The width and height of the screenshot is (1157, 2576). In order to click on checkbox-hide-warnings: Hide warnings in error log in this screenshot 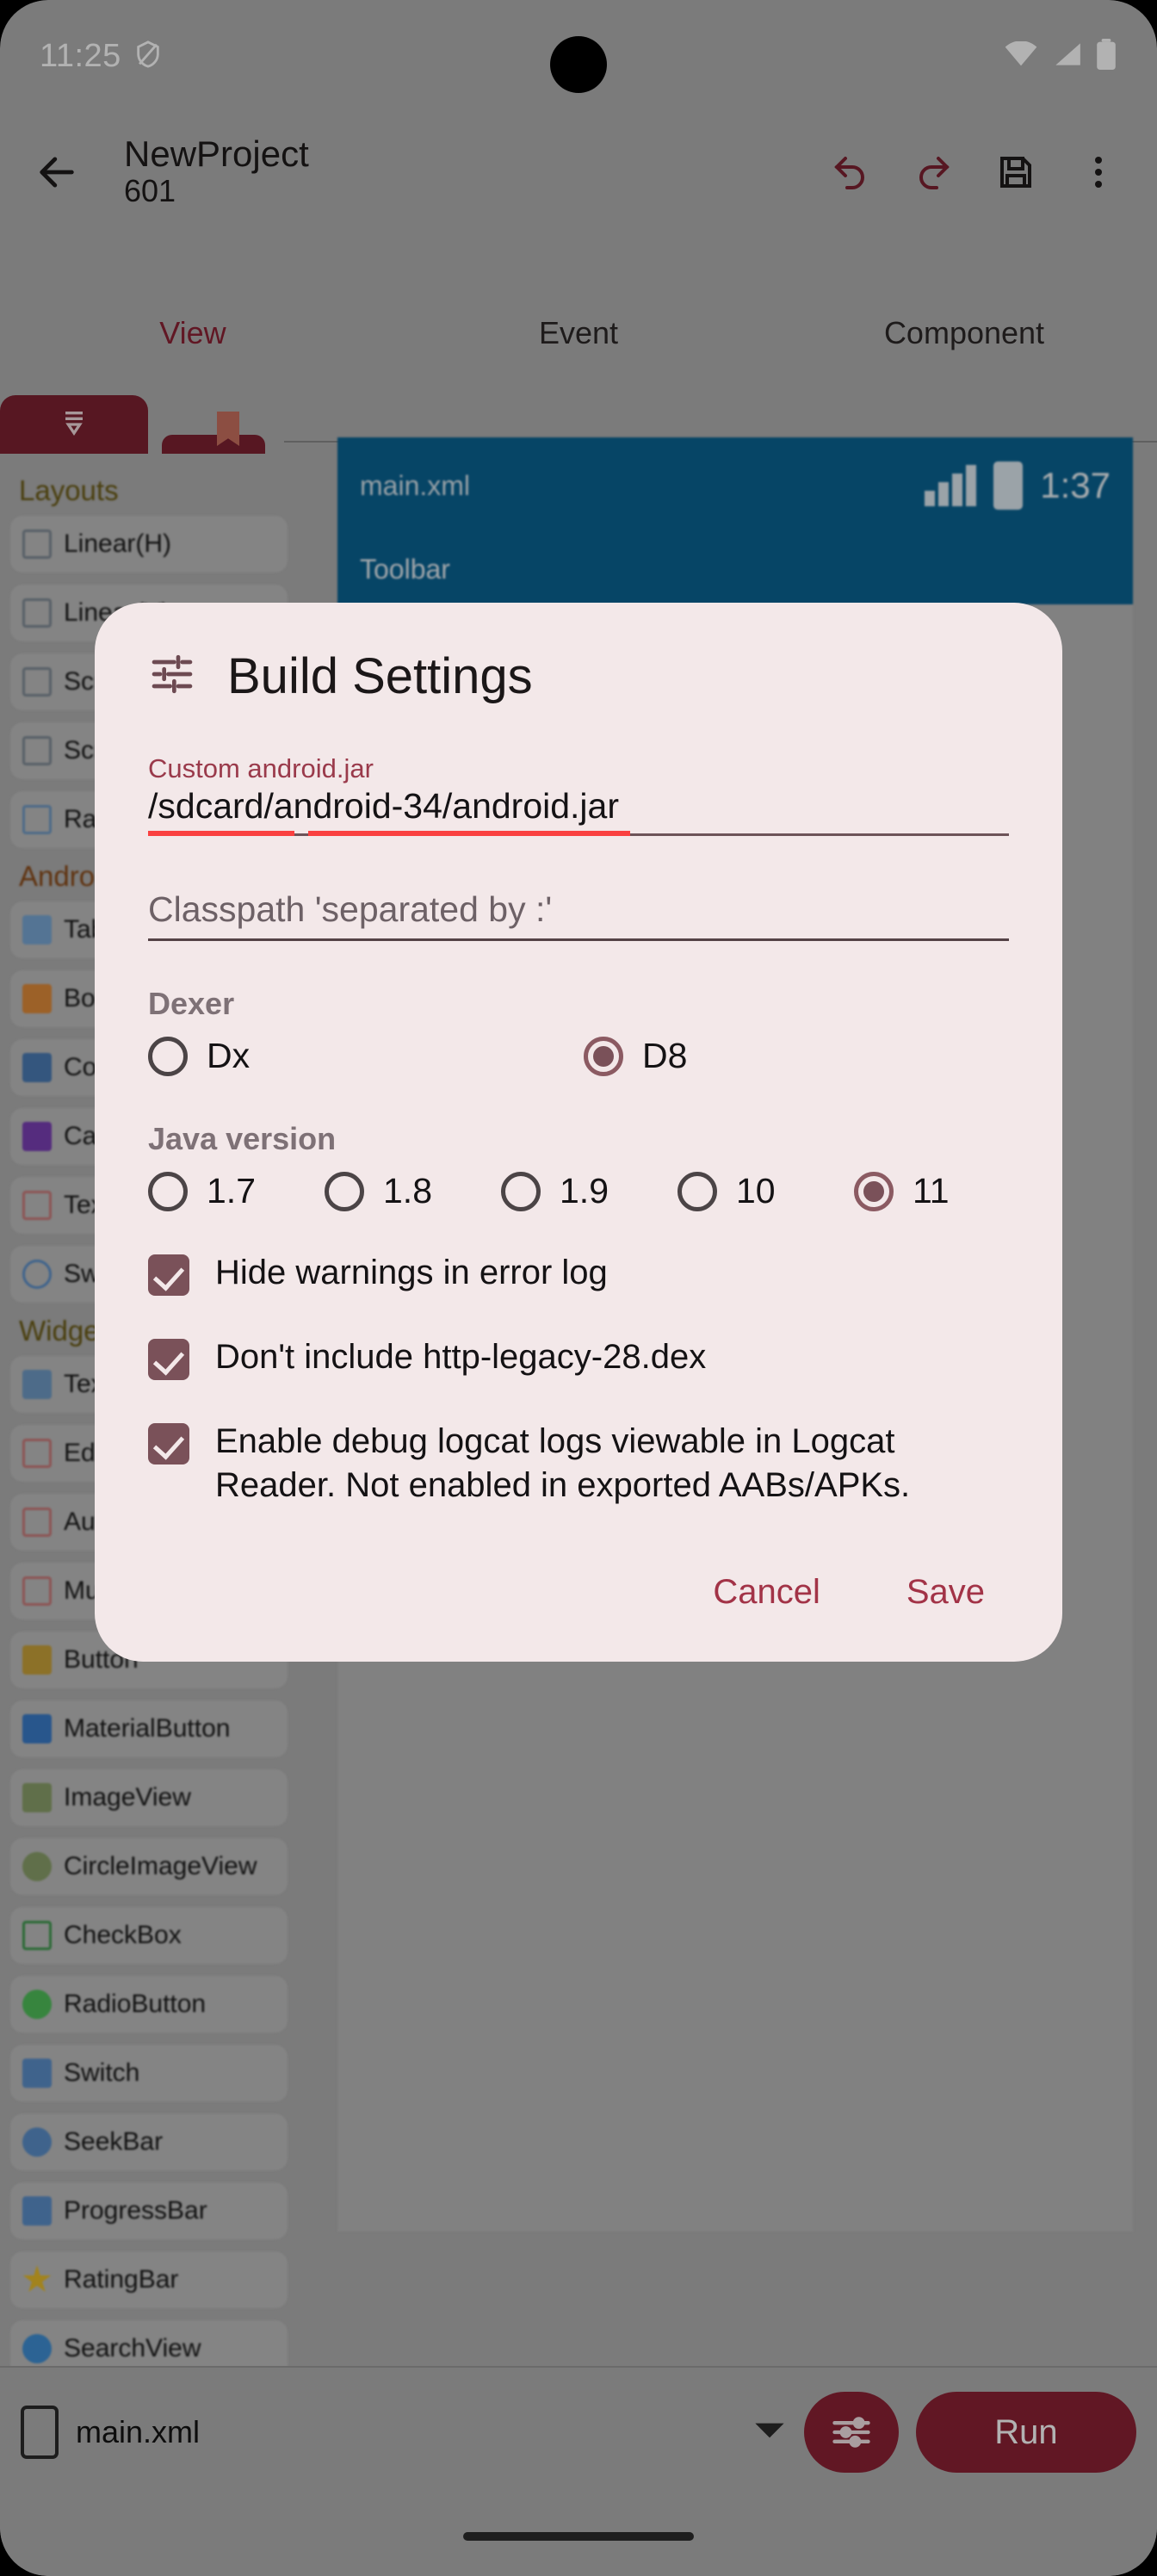, I will do `click(579, 1274)`.